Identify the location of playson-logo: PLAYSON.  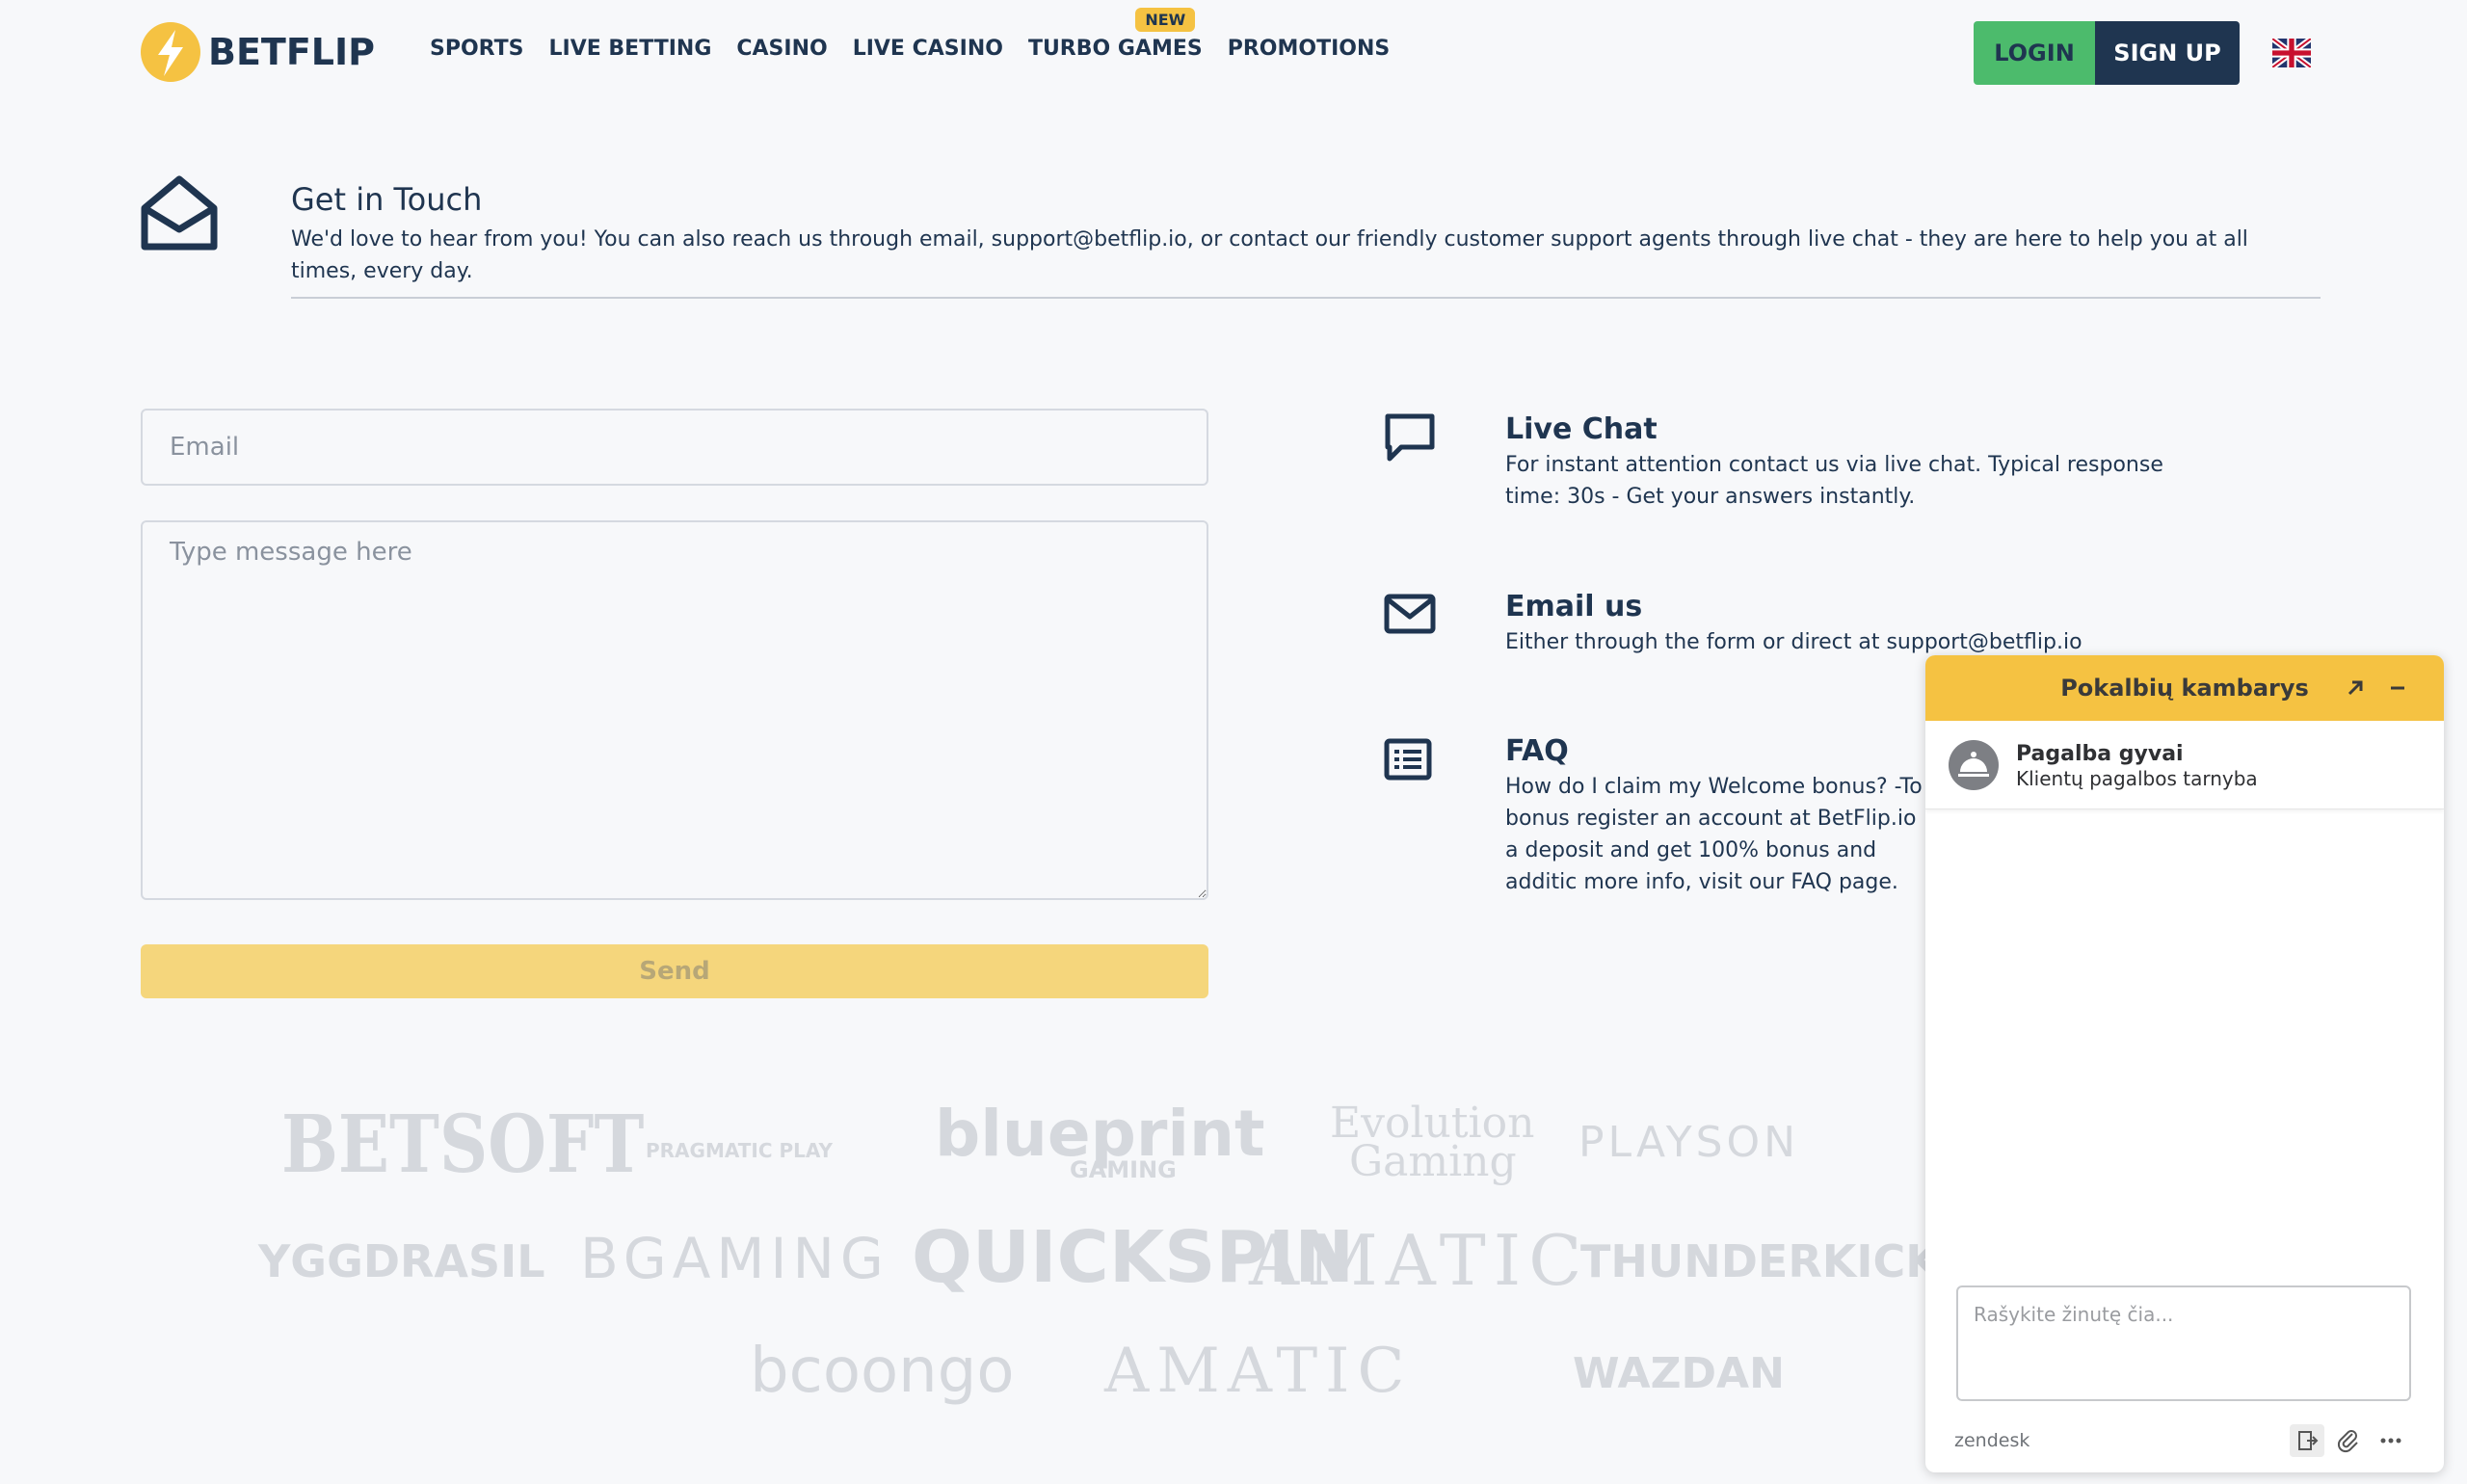
(1689, 1142).